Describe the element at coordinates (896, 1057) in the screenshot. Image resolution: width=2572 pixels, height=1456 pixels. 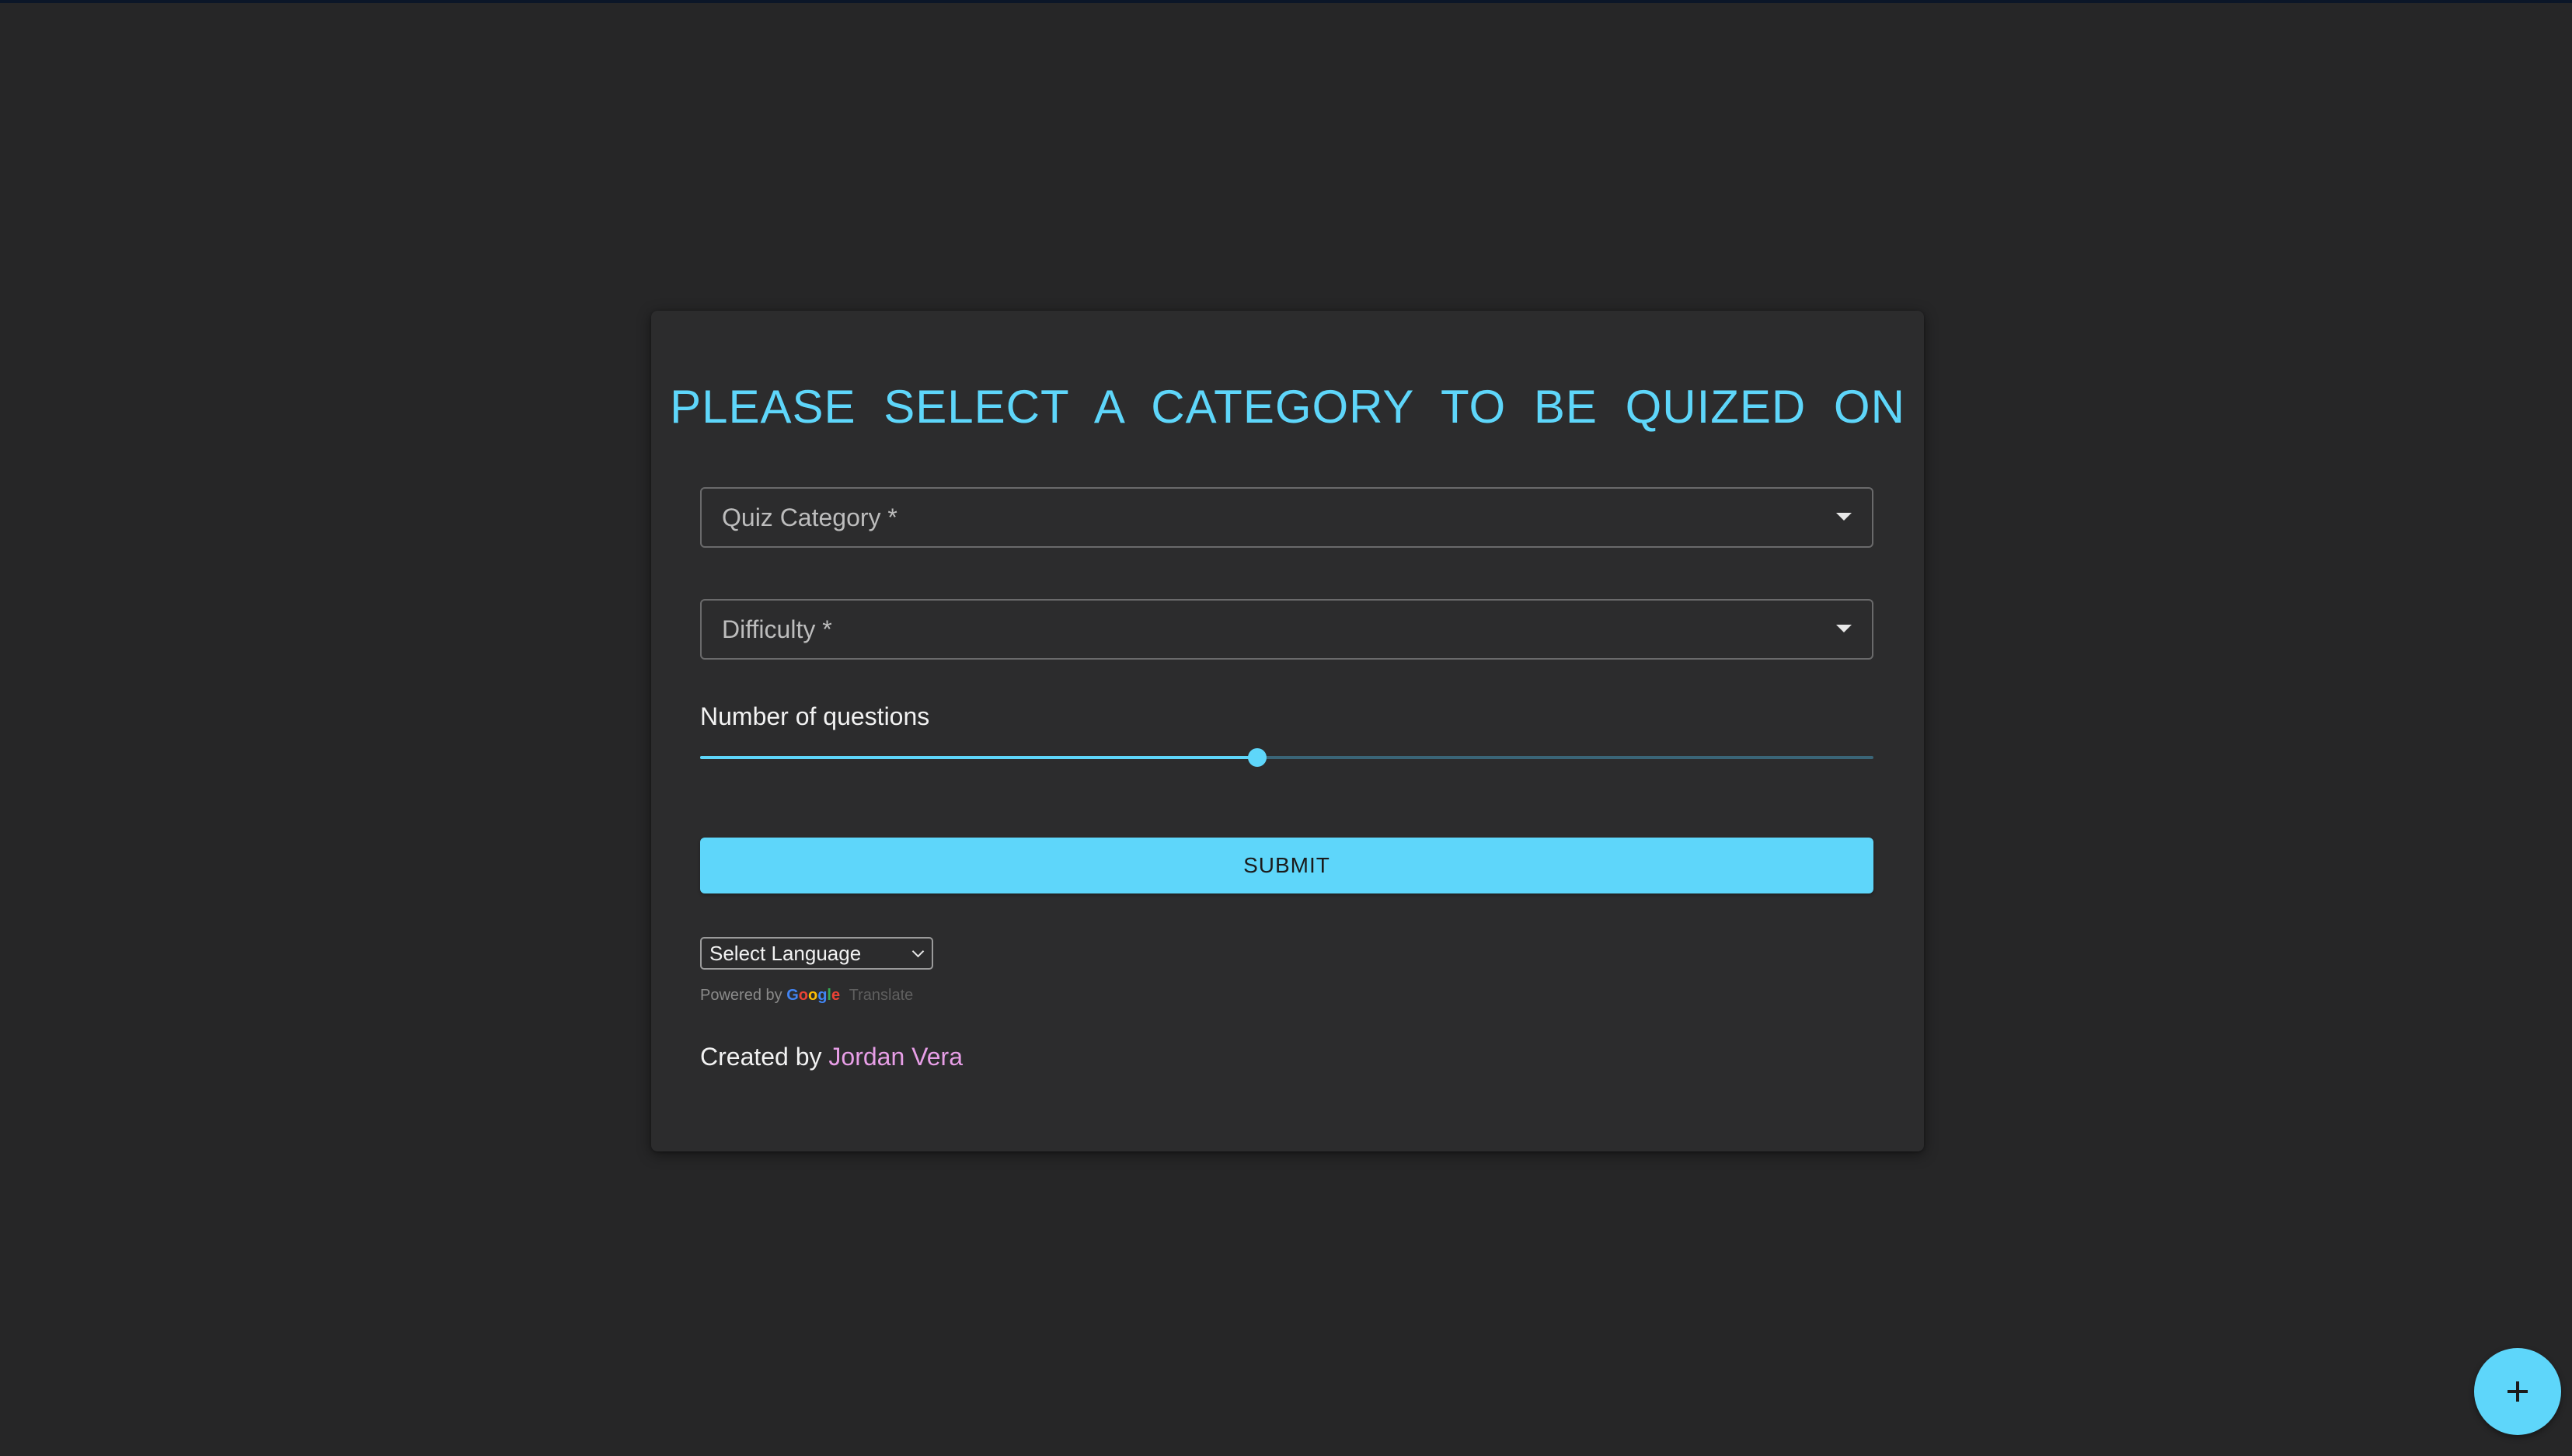
I see `author-link: Jordan Vera` at that location.